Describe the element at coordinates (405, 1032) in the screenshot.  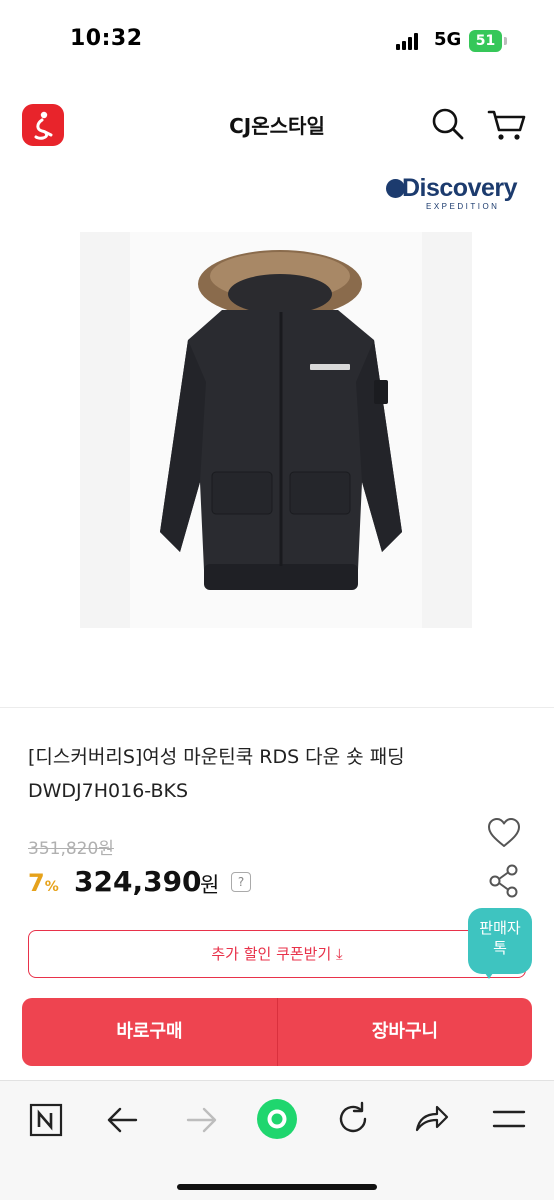
I see `add-to-cart-button: 장바구니` at that location.